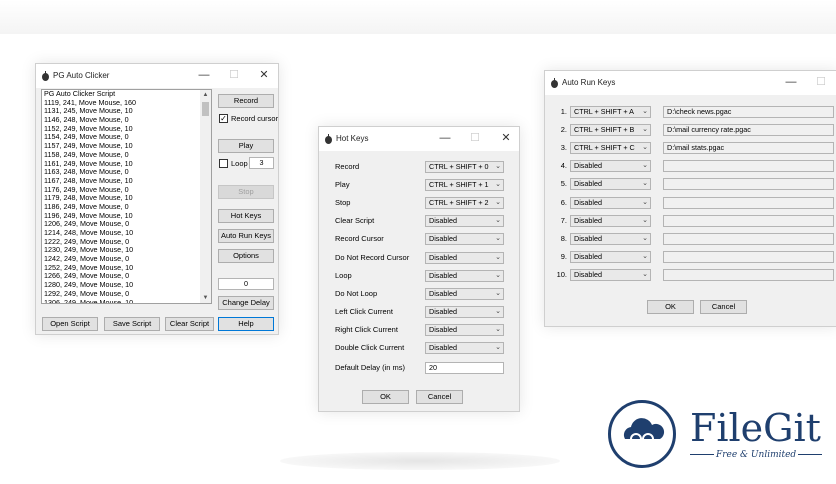 The image size is (836, 484). I want to click on auto-run-row-number: 9., so click(563, 256).